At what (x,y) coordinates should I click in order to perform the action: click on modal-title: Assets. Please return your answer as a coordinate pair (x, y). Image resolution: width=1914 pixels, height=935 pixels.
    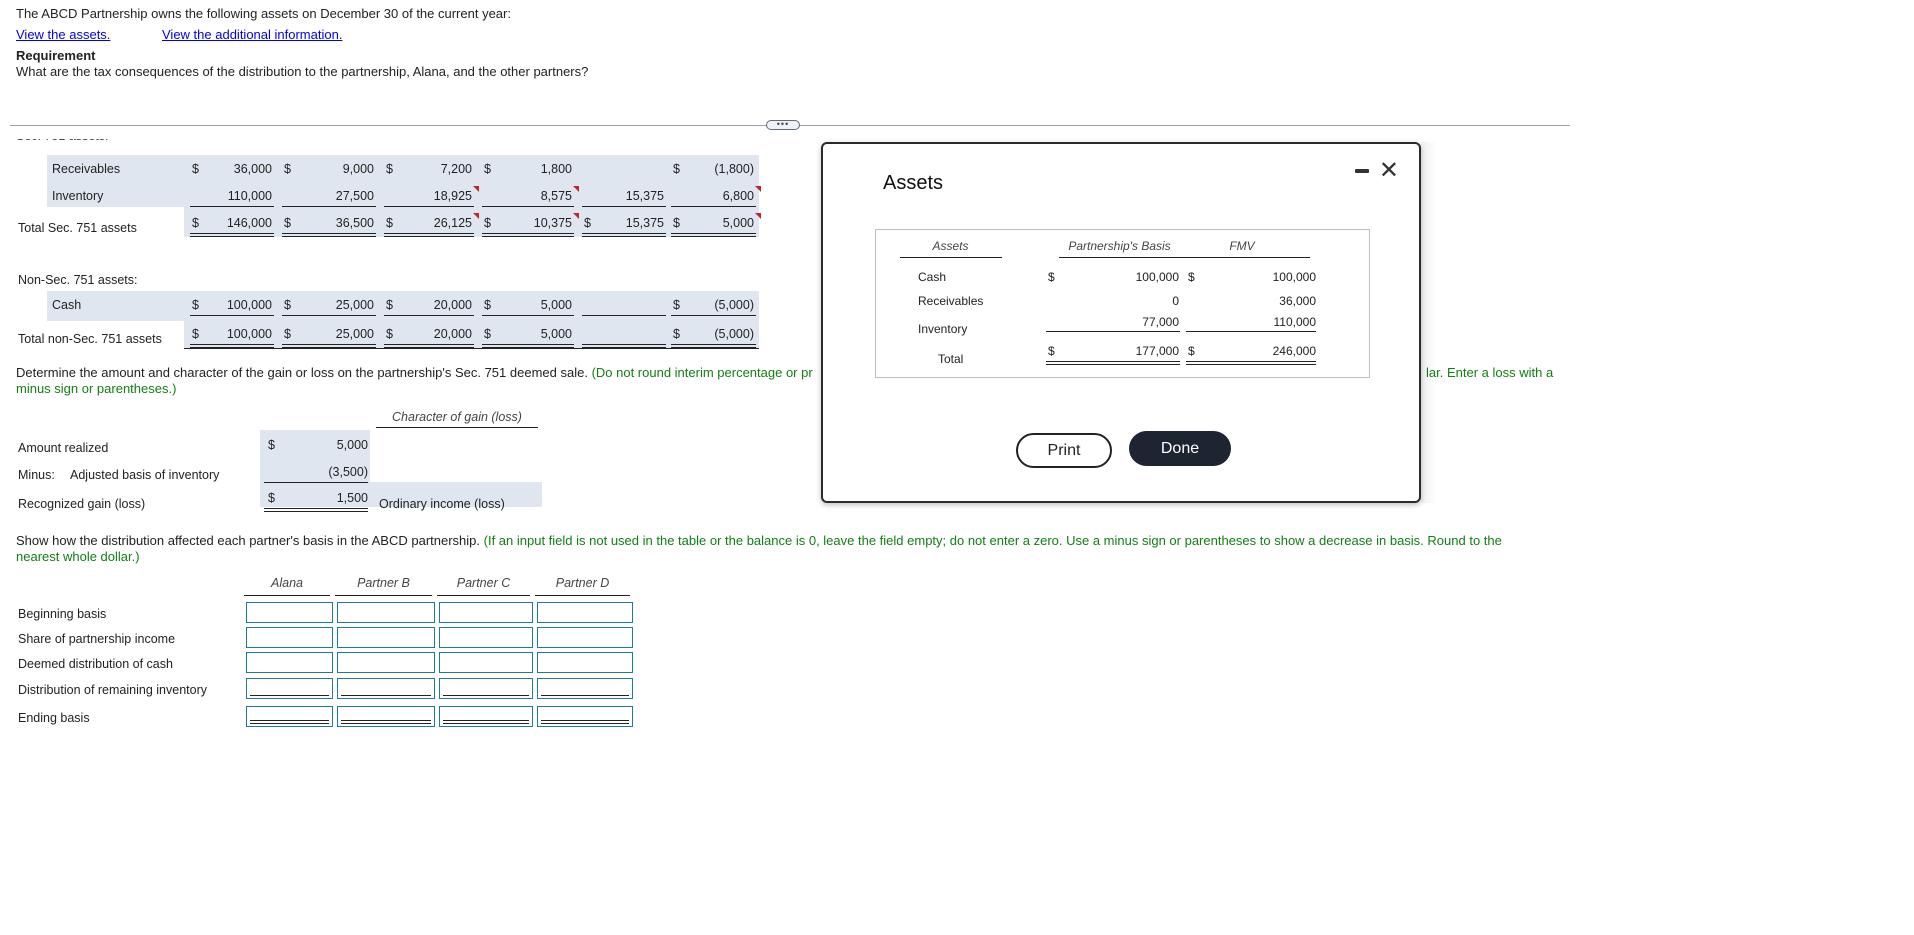
    Looking at the image, I should click on (913, 183).